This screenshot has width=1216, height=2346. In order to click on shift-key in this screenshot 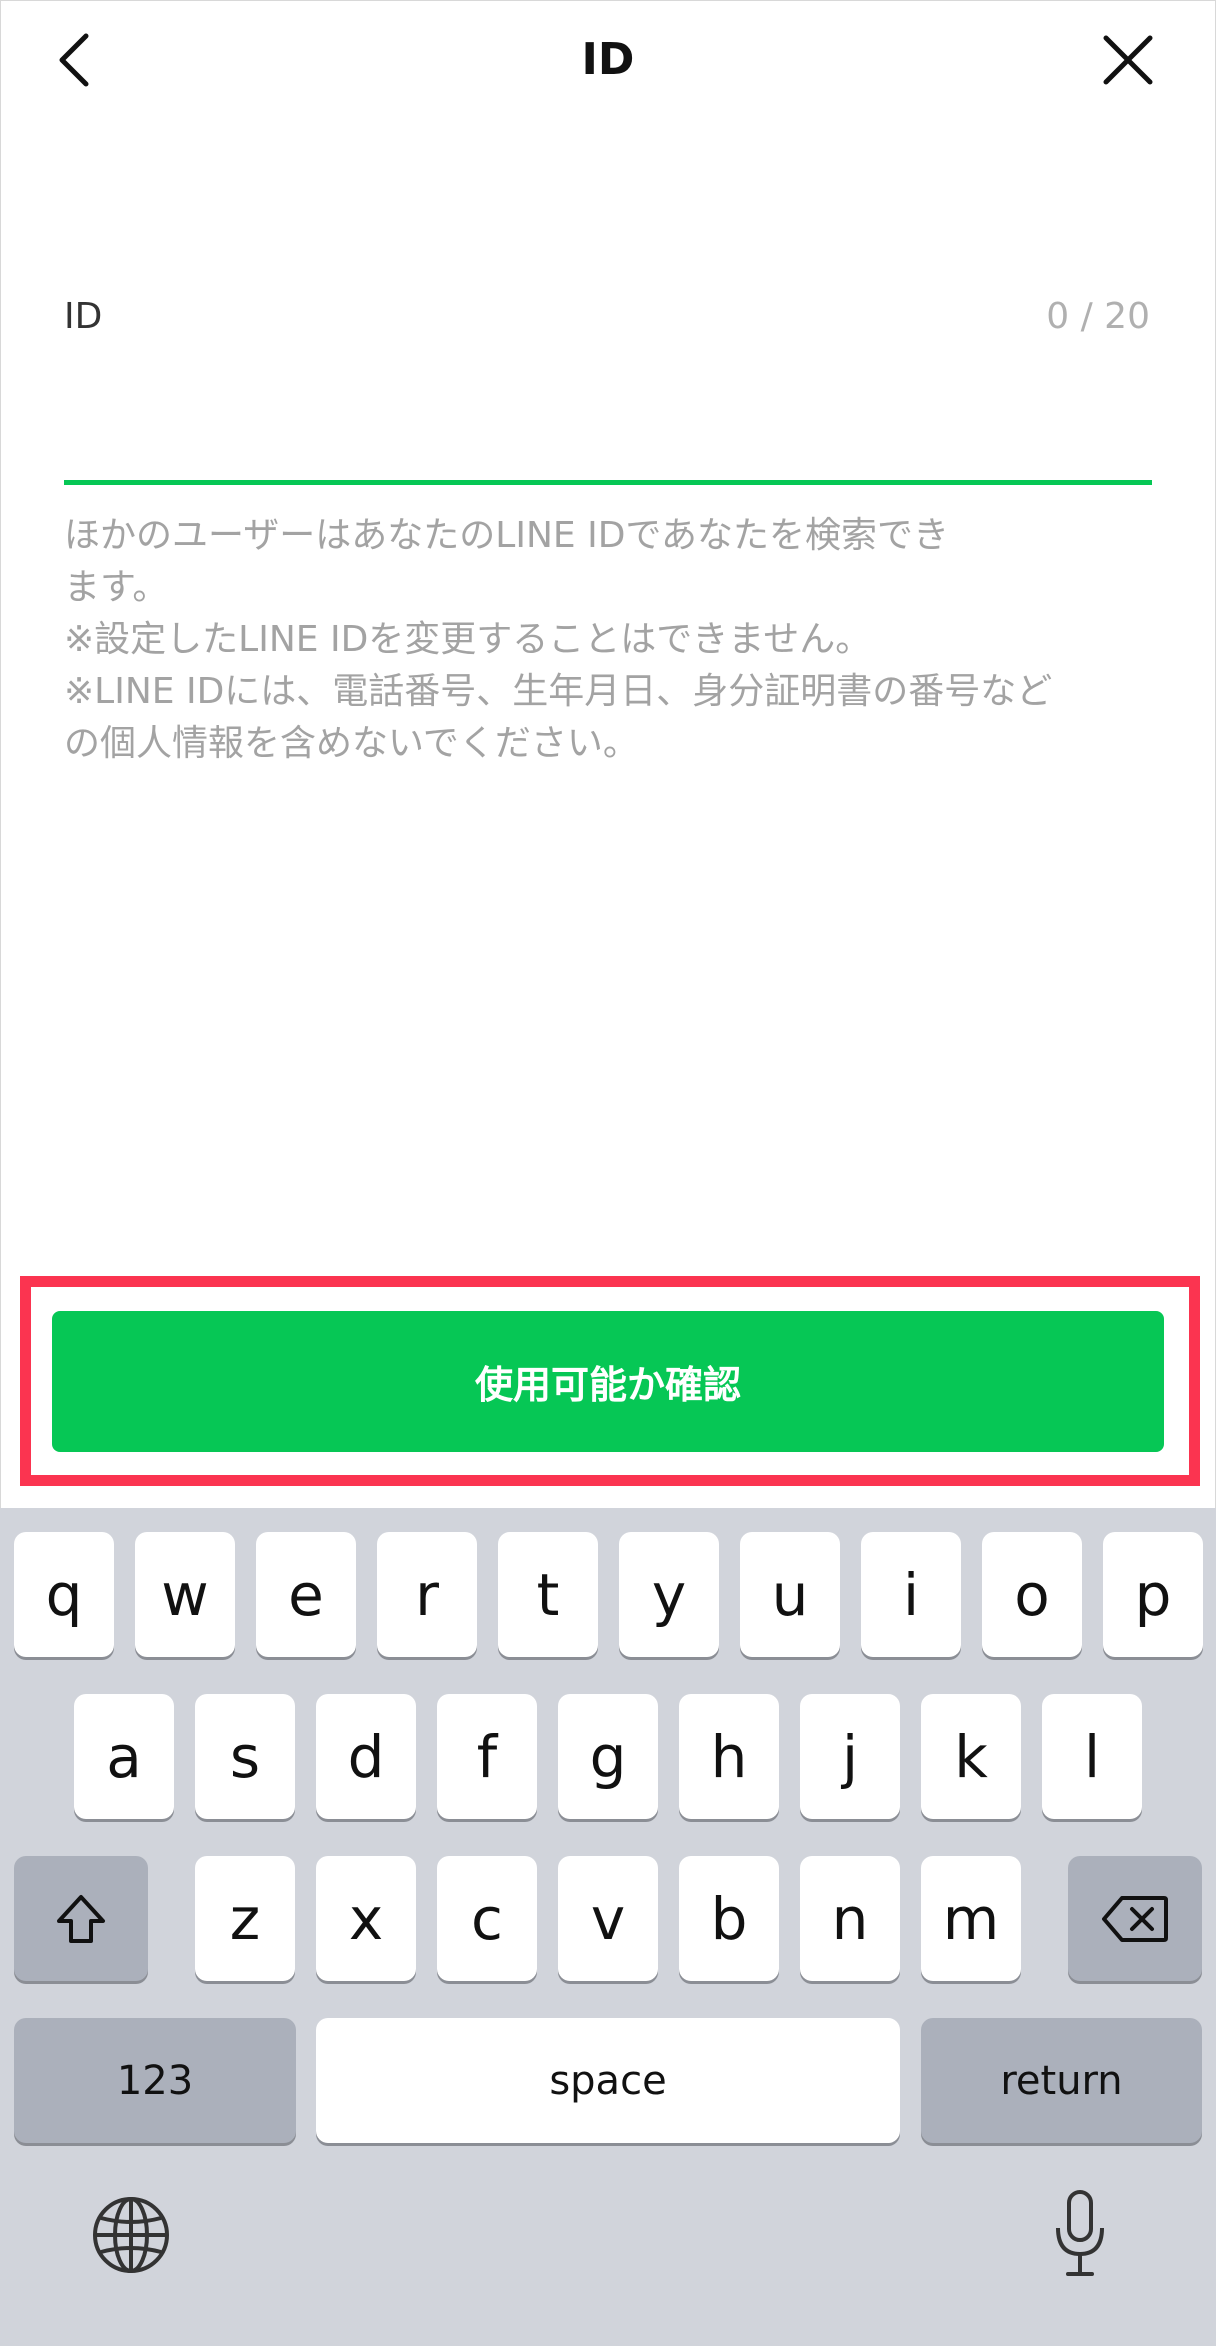, I will do `click(81, 1918)`.